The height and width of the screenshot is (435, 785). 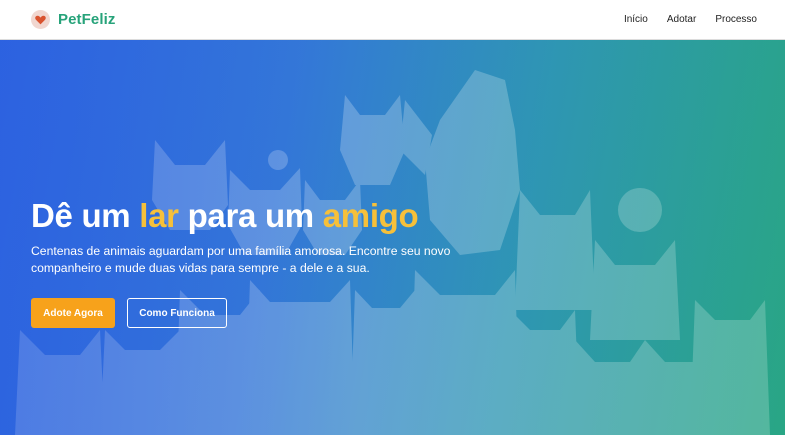 I want to click on hero-actions: Adote Agora Como Funciona, so click(x=261, y=313).